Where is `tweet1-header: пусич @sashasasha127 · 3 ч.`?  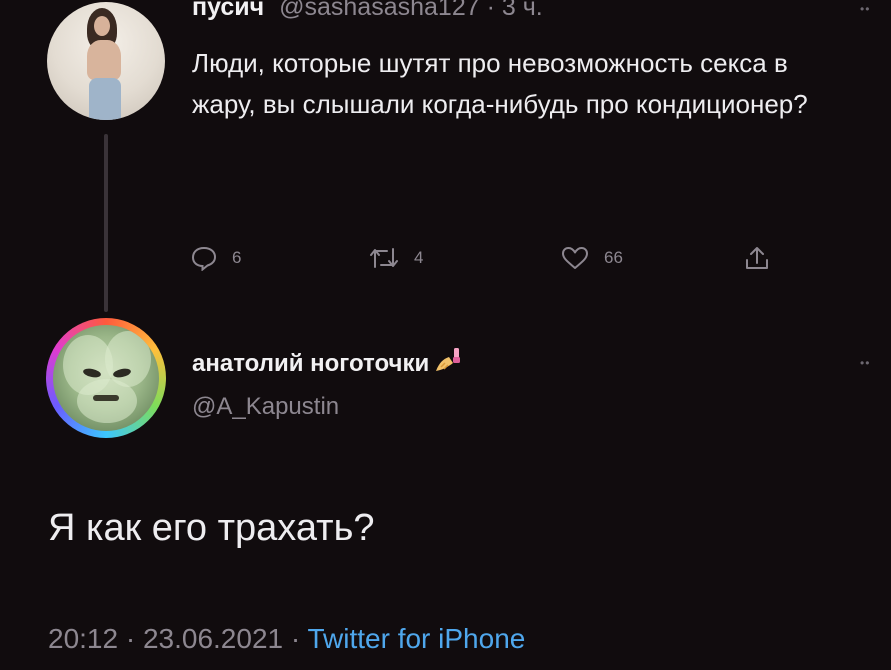 tweet1-header: пусич @sashasasha127 · 3 ч. is located at coordinates (367, 11).